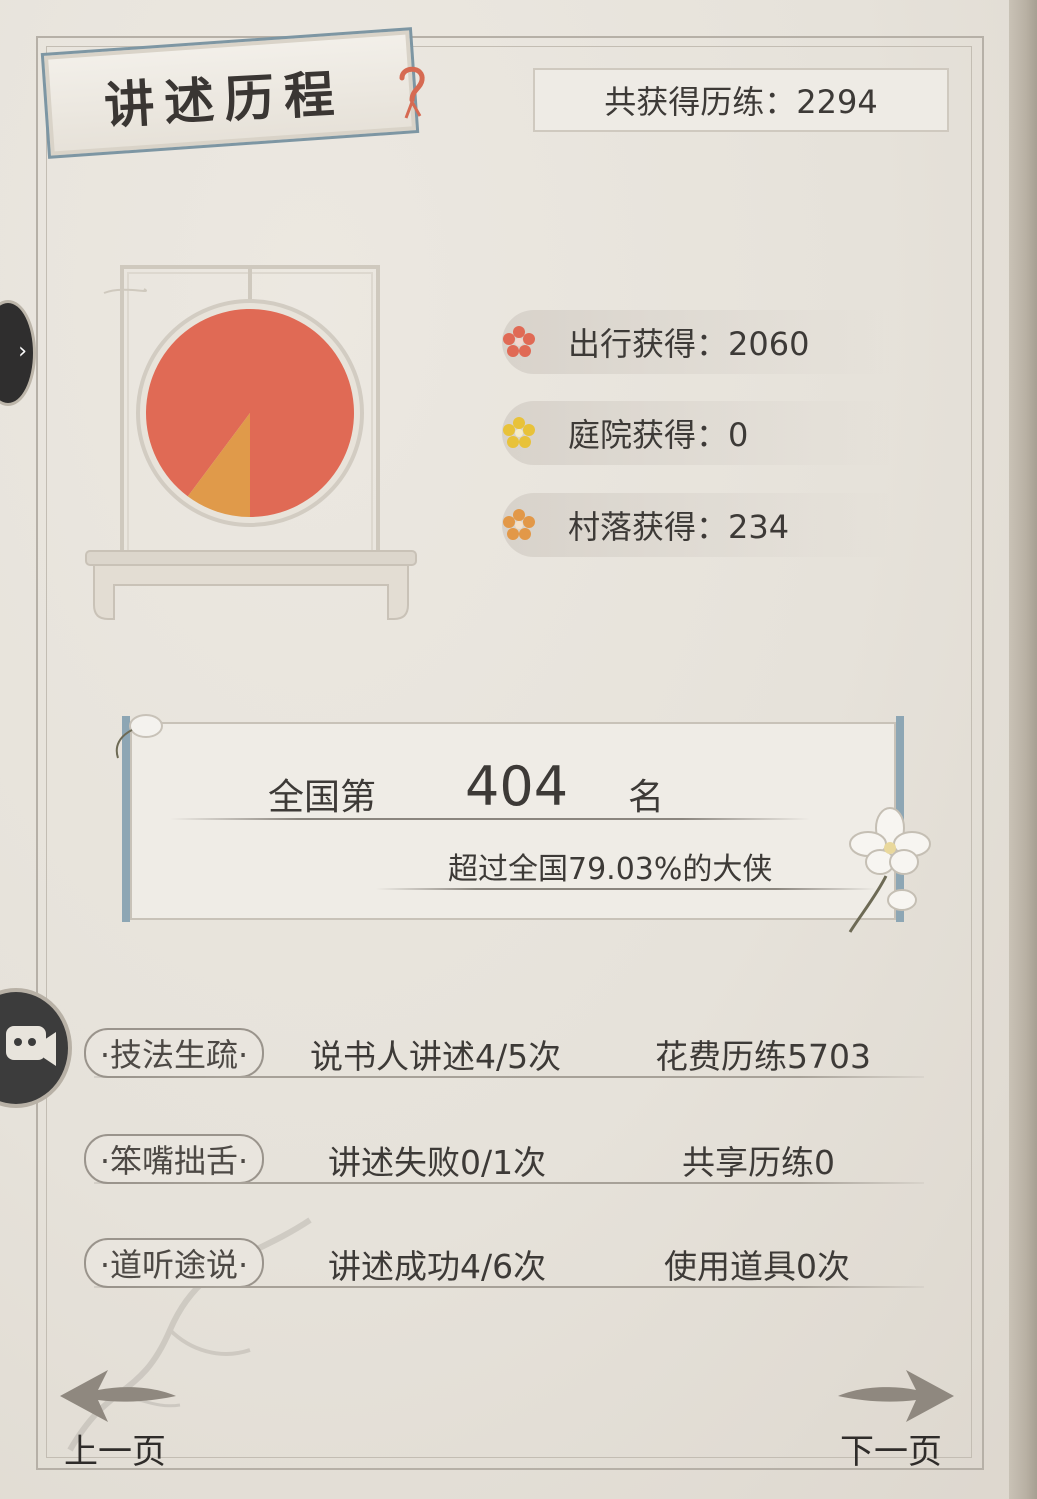  I want to click on chat-bubble-icon, so click(31, 1046).